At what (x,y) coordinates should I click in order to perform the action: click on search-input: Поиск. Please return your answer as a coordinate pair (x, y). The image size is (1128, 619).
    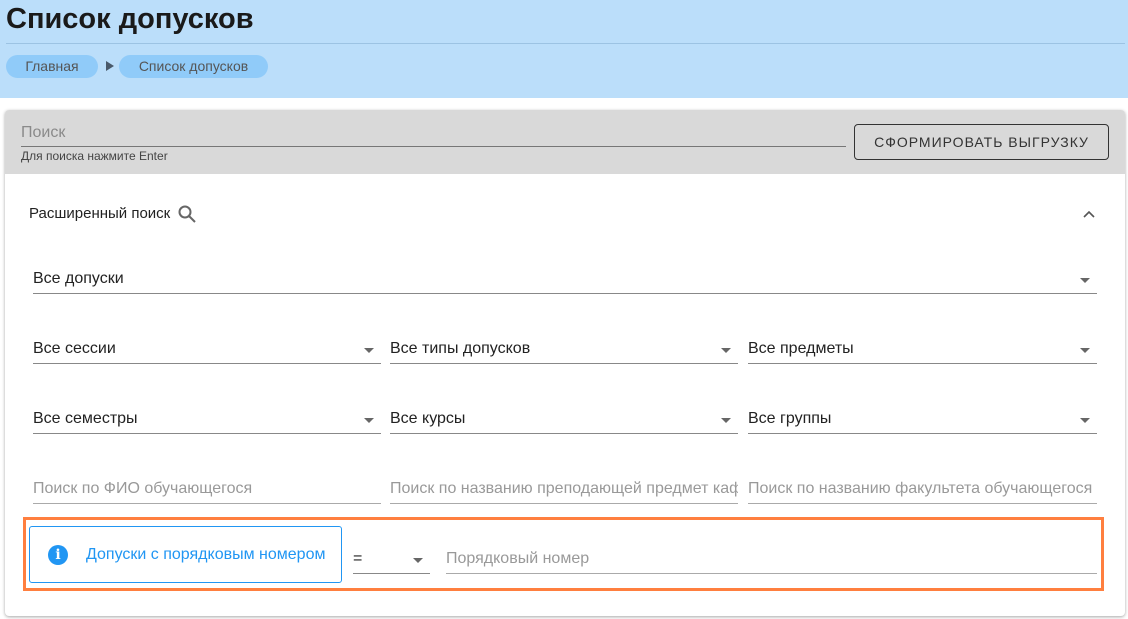
    Looking at the image, I should click on (43, 133).